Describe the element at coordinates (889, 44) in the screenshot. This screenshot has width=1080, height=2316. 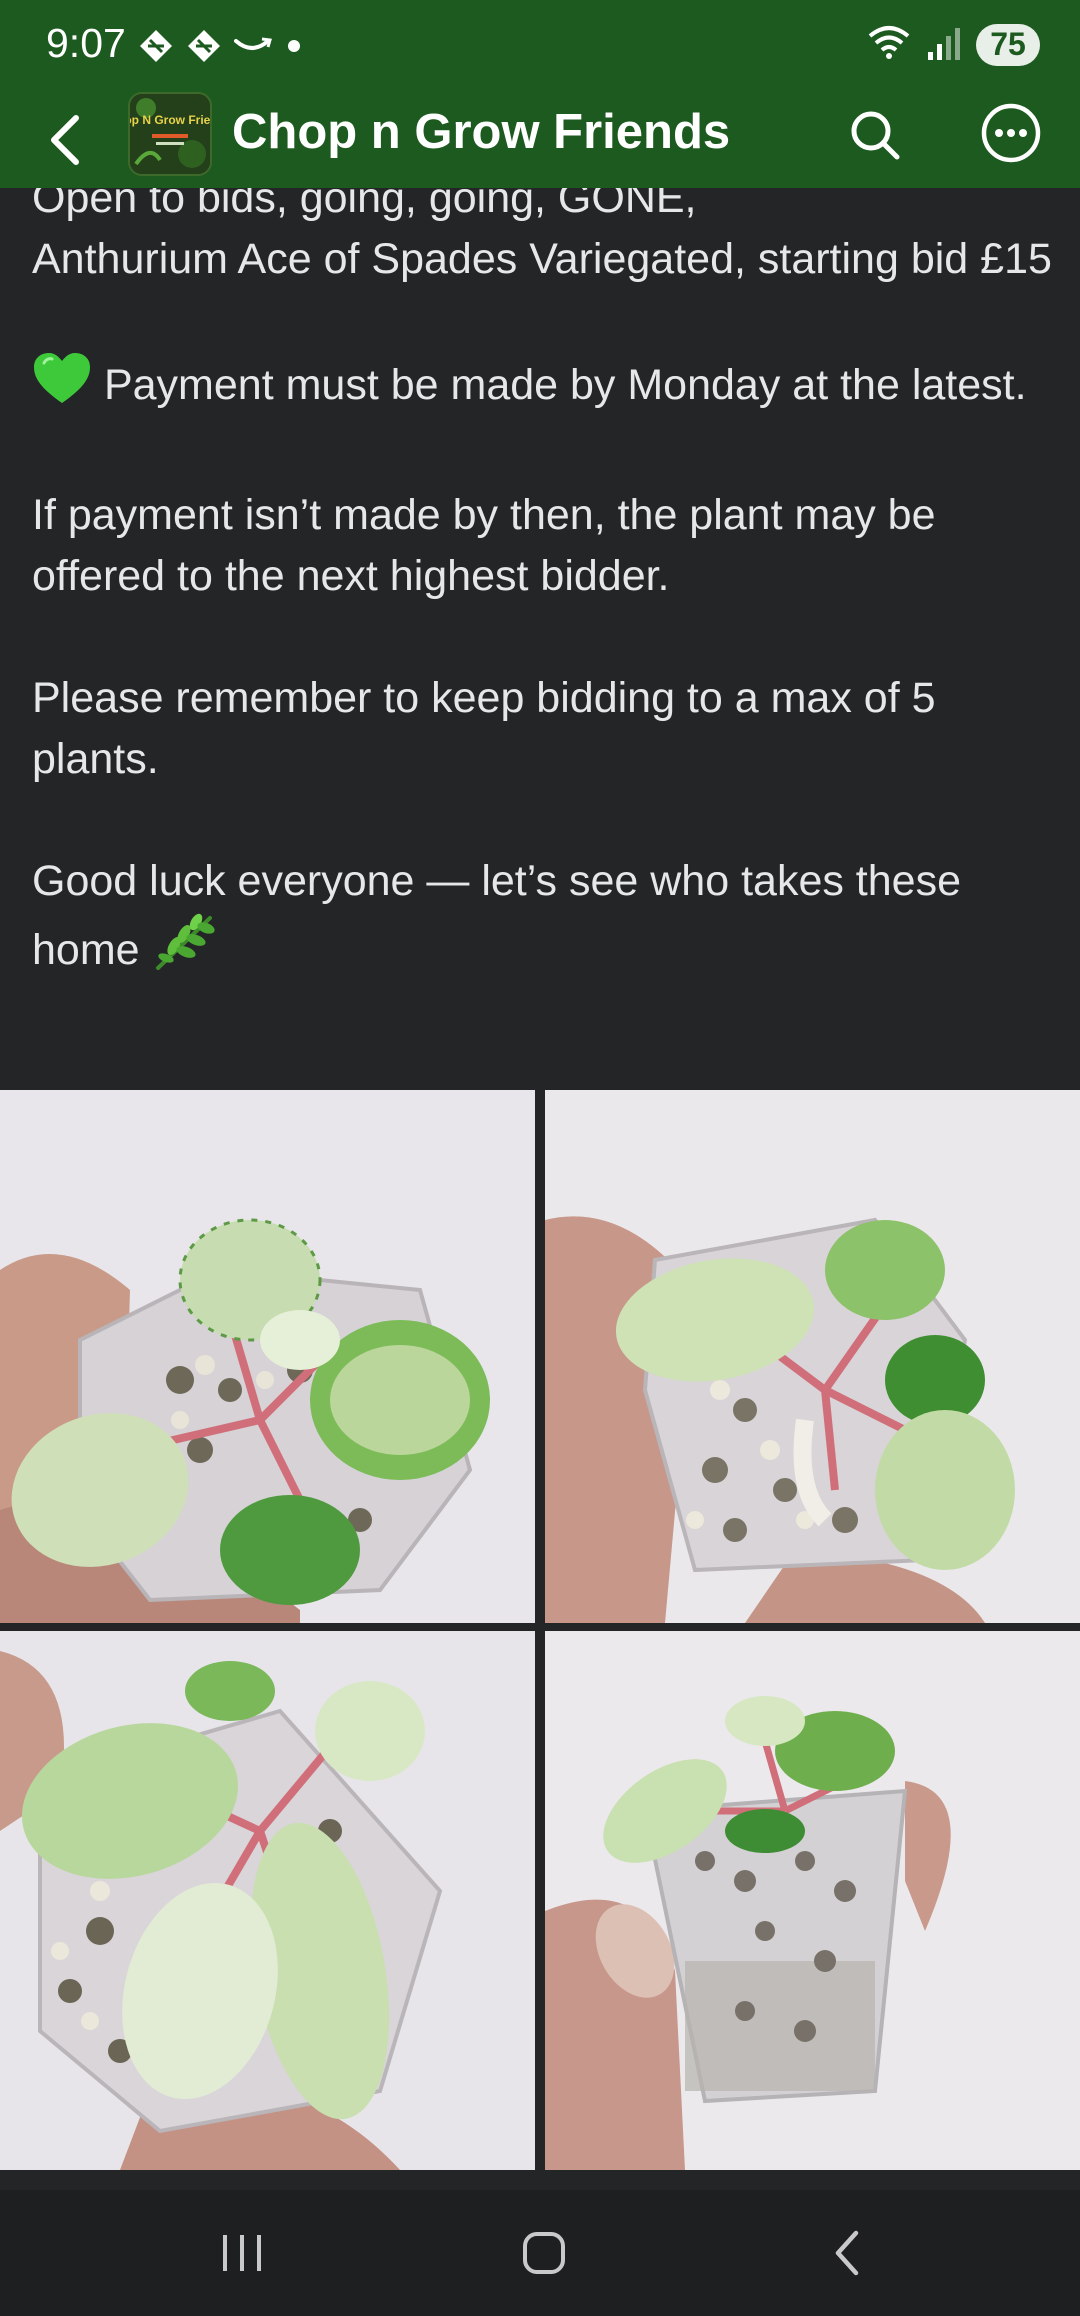
I see `wifi-icon` at that location.